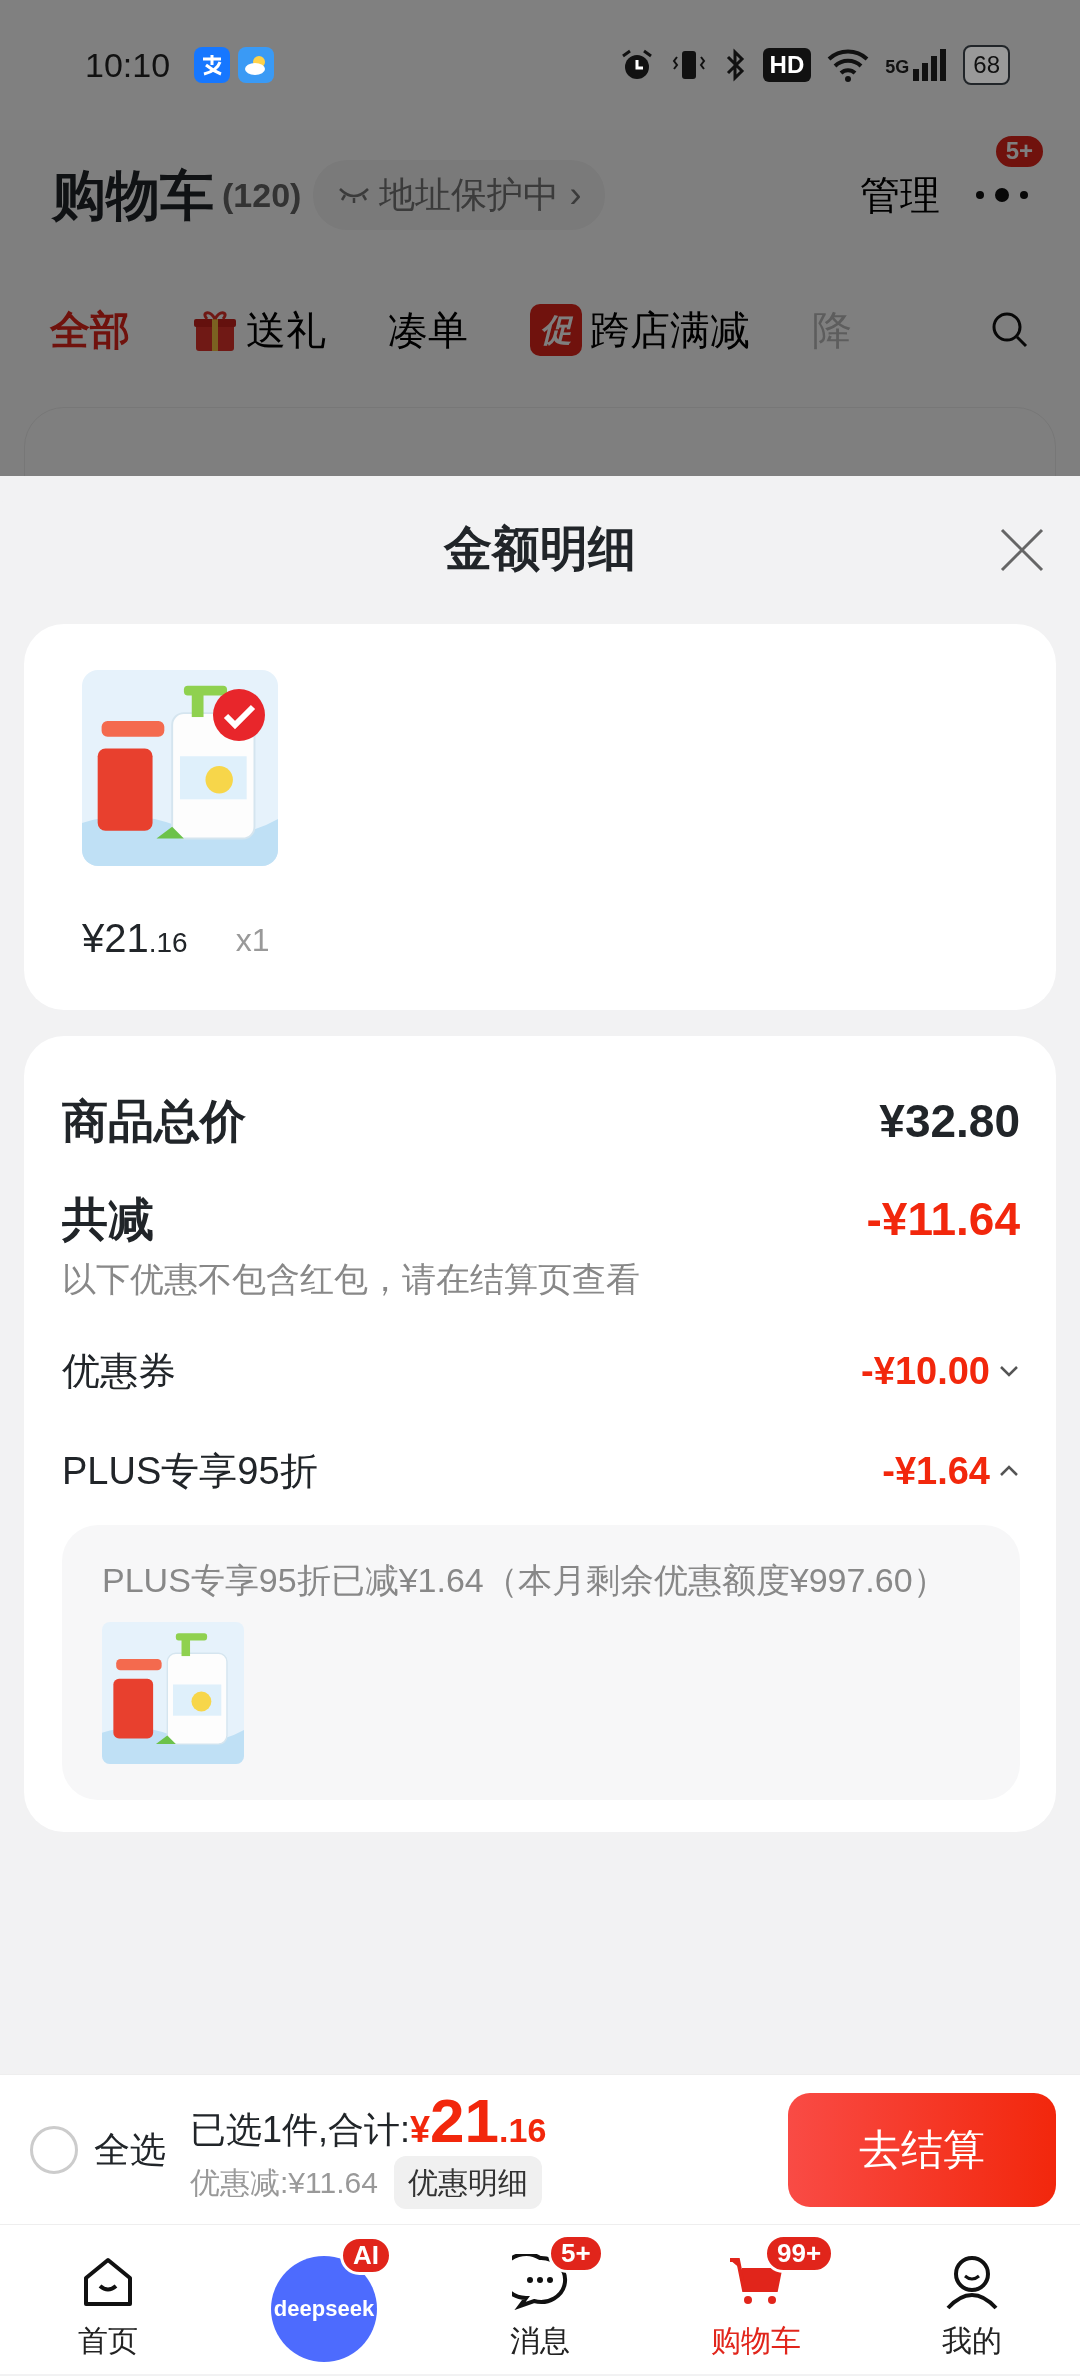 Image resolution: width=1080 pixels, height=2376 pixels. I want to click on item-quantity: x1, so click(252, 940).